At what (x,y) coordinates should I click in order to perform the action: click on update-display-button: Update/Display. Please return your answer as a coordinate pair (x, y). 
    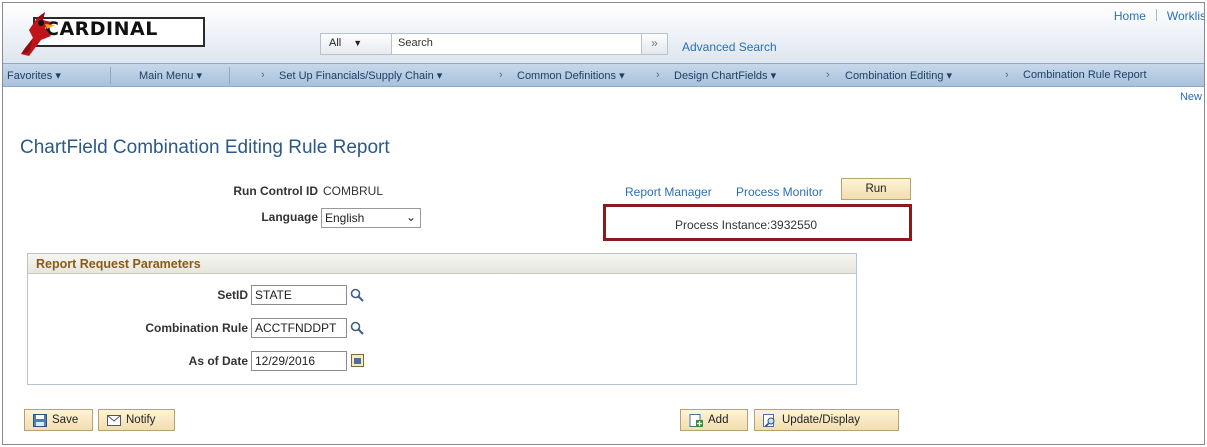
    Looking at the image, I should click on (826, 420).